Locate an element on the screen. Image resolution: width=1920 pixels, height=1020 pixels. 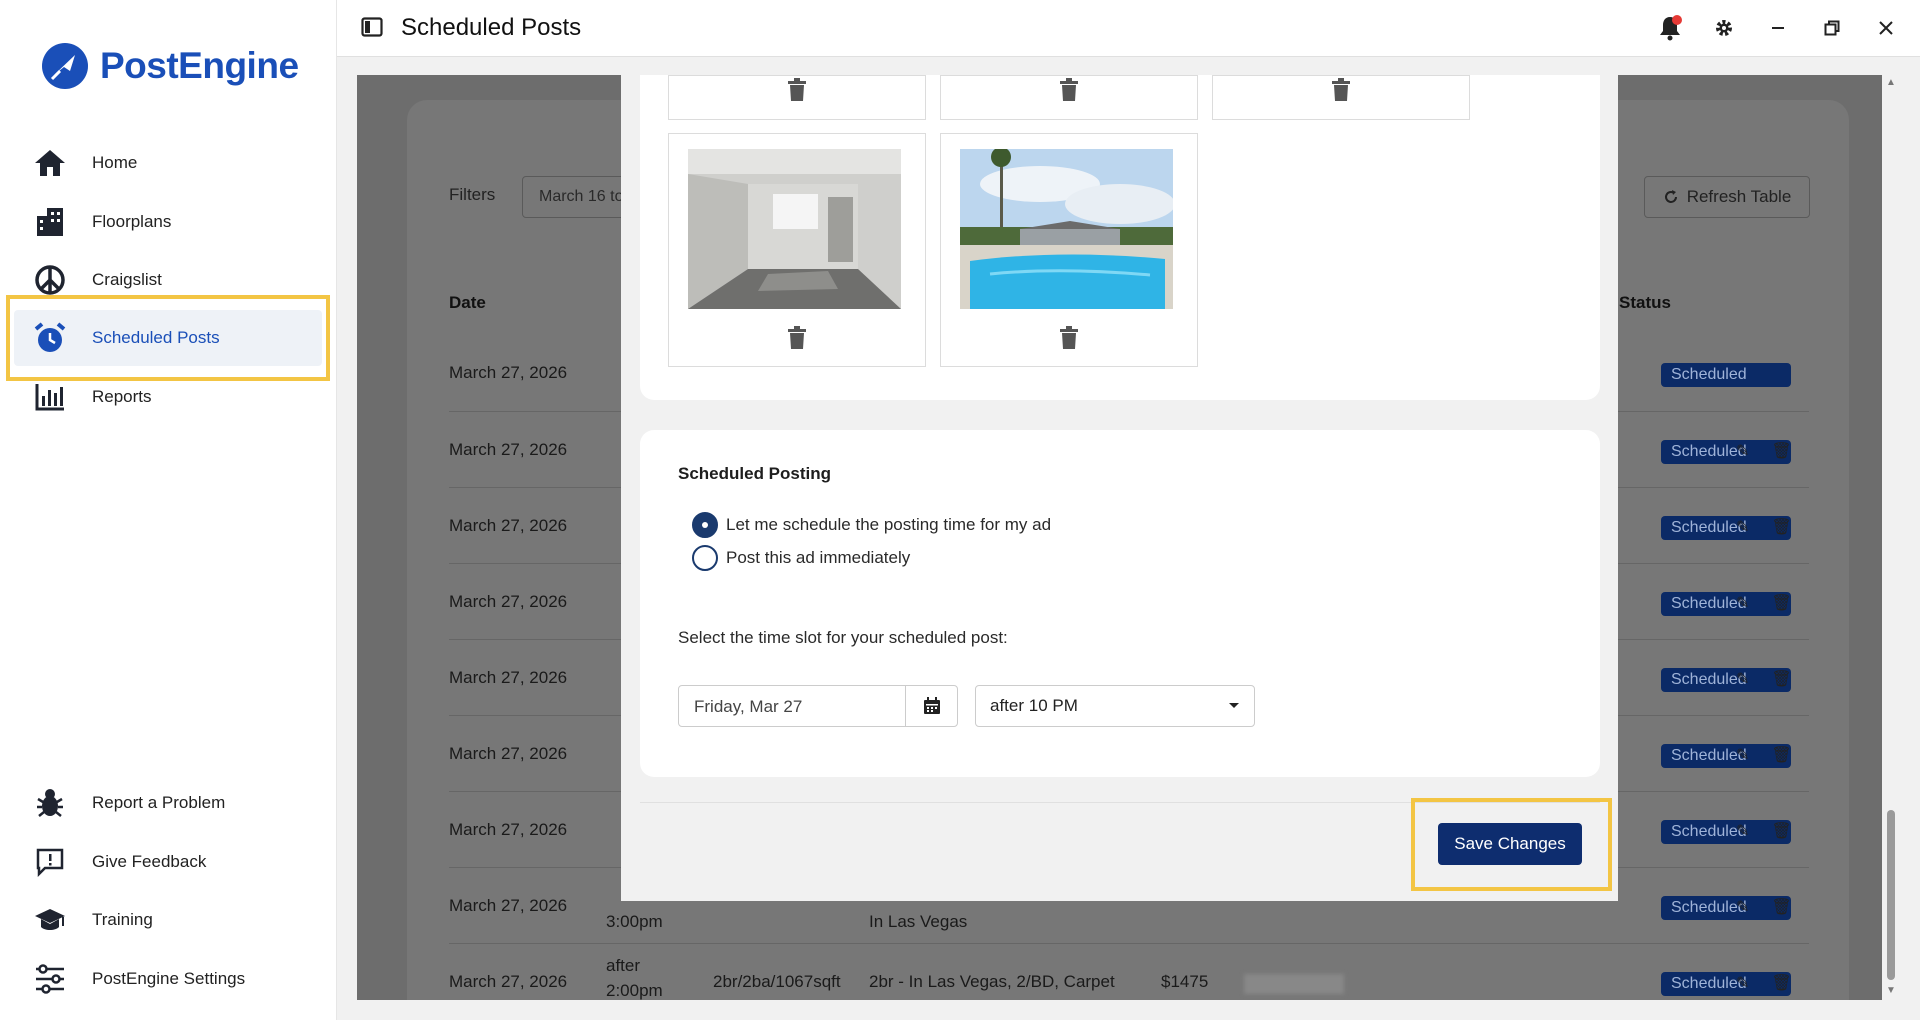
scheduled-posting-title: Scheduled Posting is located at coordinates (755, 473).